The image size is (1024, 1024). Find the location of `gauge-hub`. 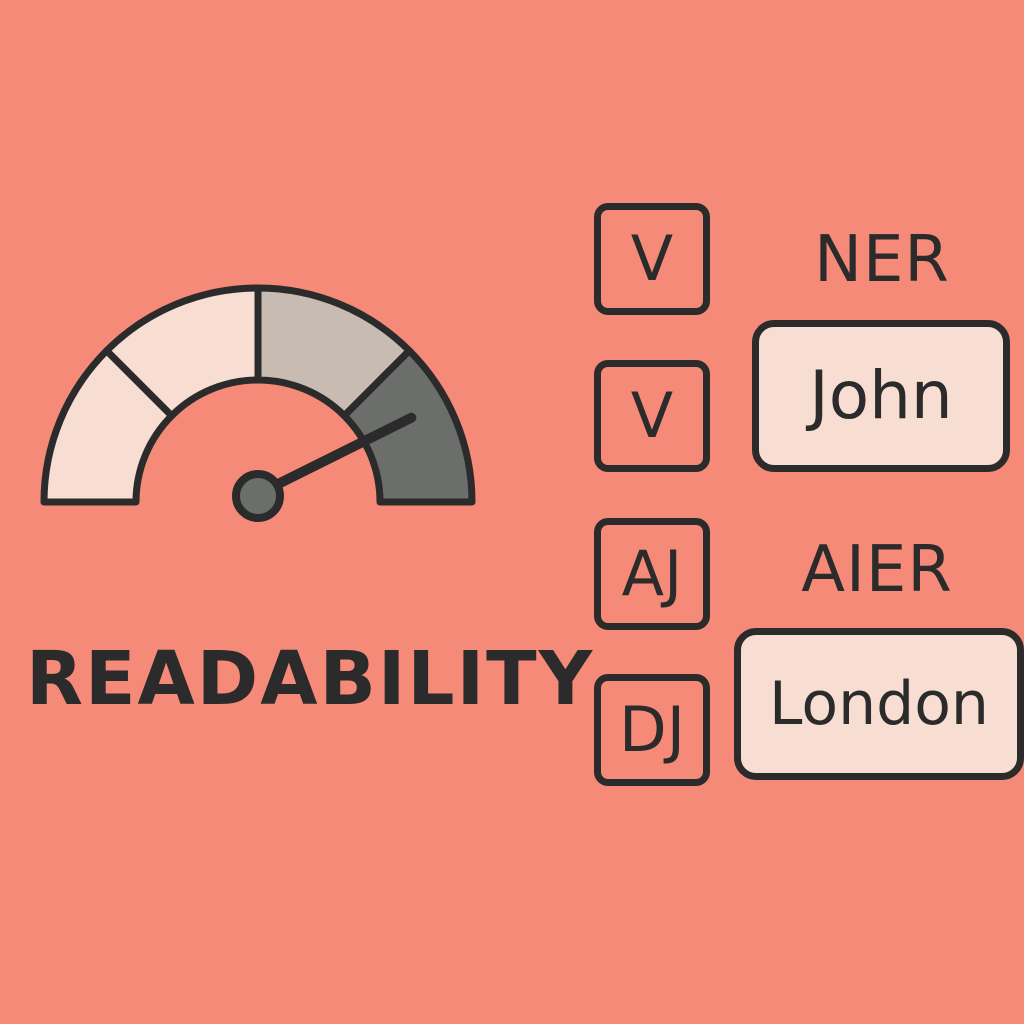

gauge-hub is located at coordinates (258, 496).